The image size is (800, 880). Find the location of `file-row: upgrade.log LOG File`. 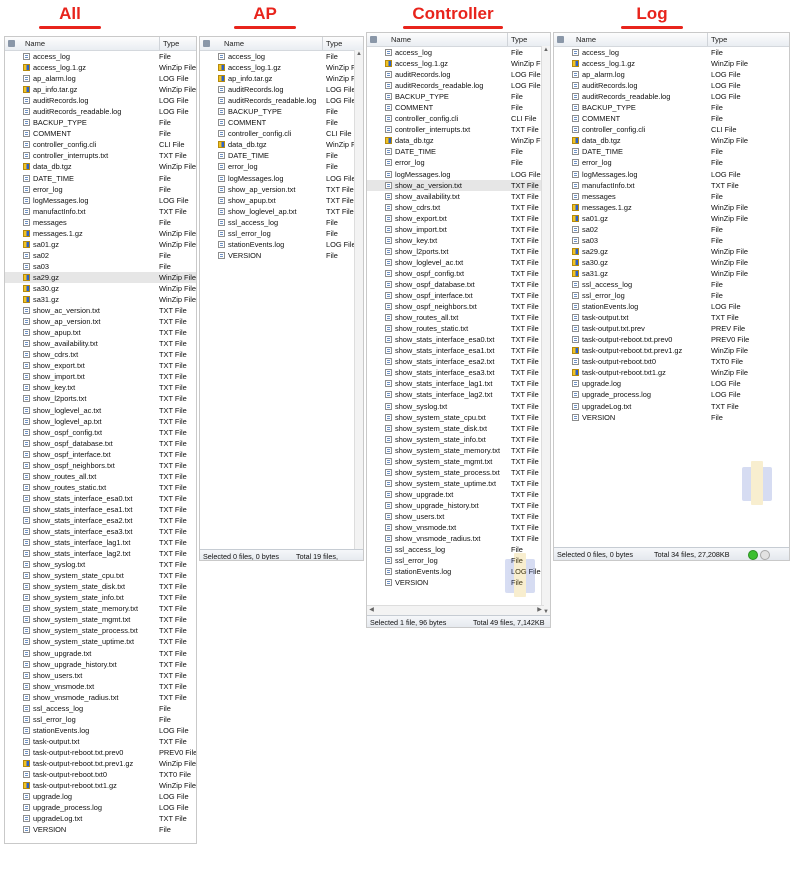

file-row: upgrade.log LOG File is located at coordinates (100, 796).